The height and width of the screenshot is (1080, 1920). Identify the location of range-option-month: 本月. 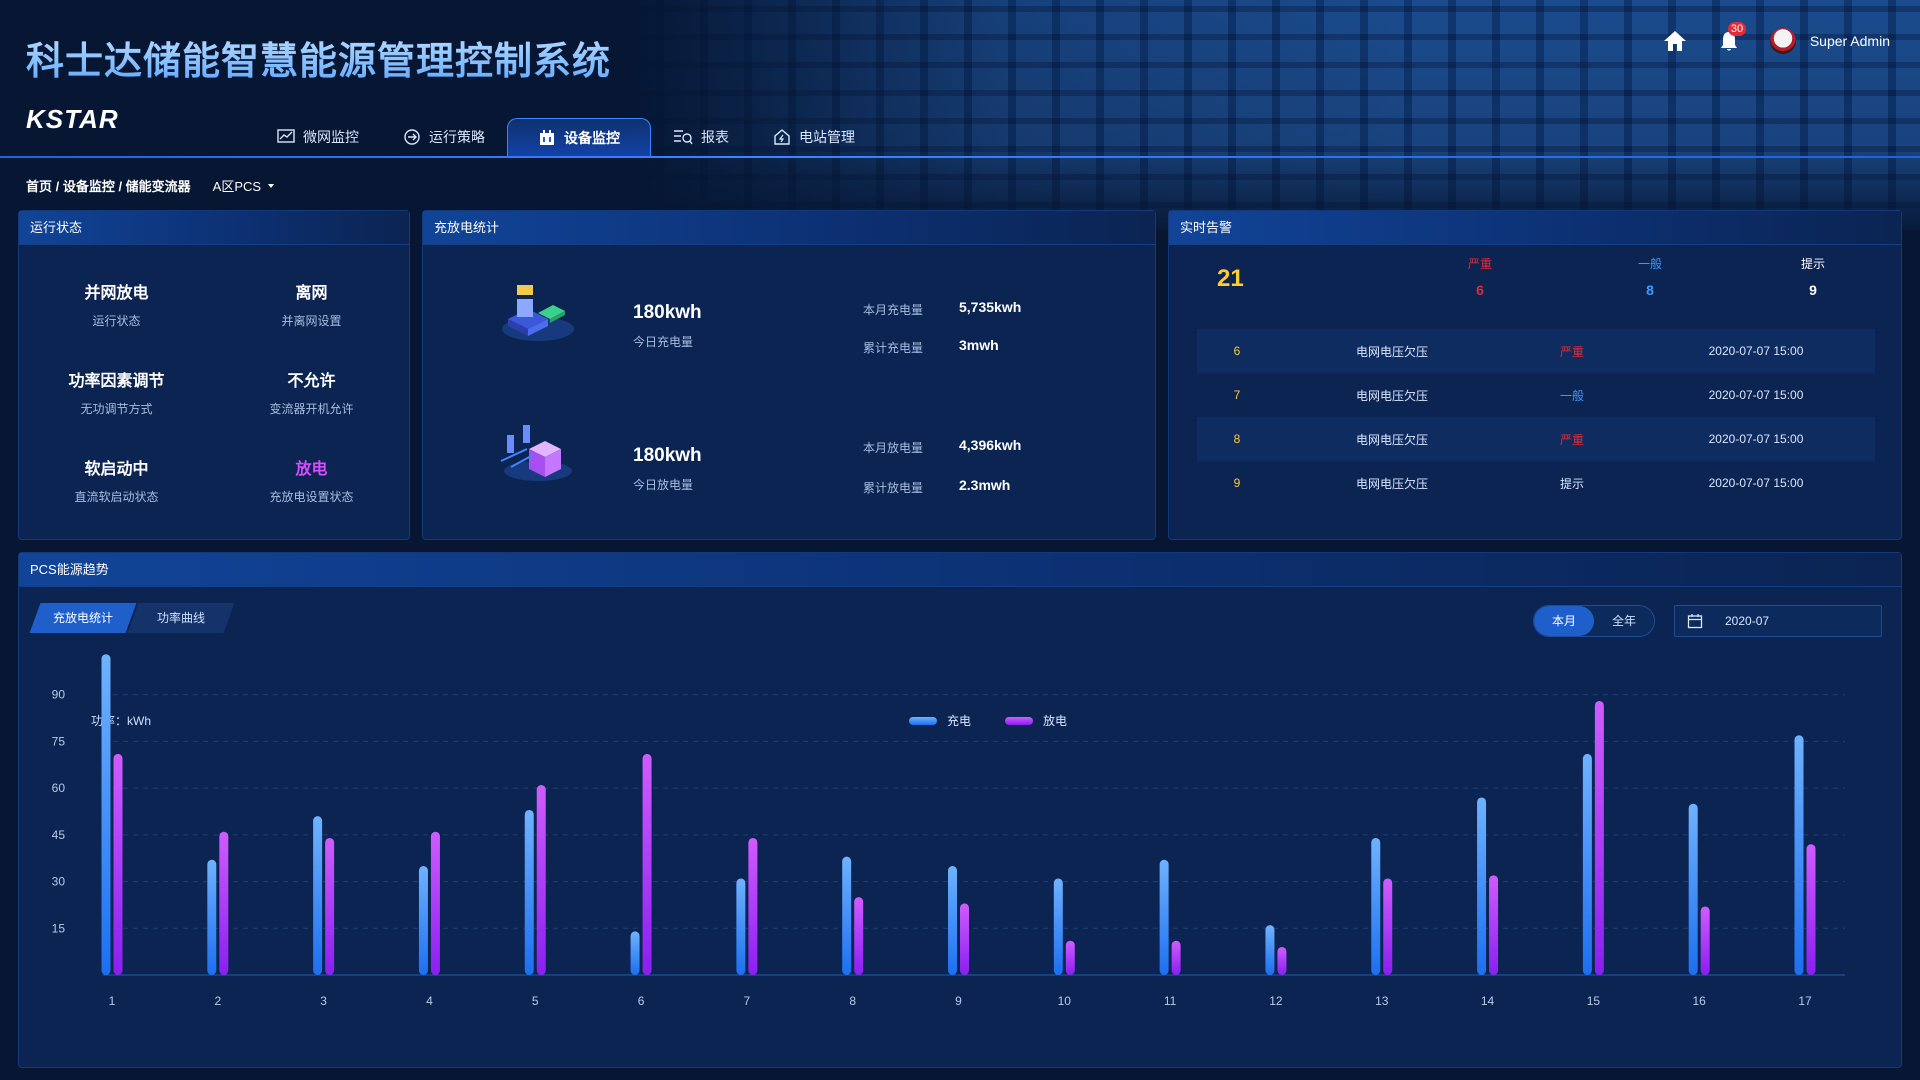
(1564, 621).